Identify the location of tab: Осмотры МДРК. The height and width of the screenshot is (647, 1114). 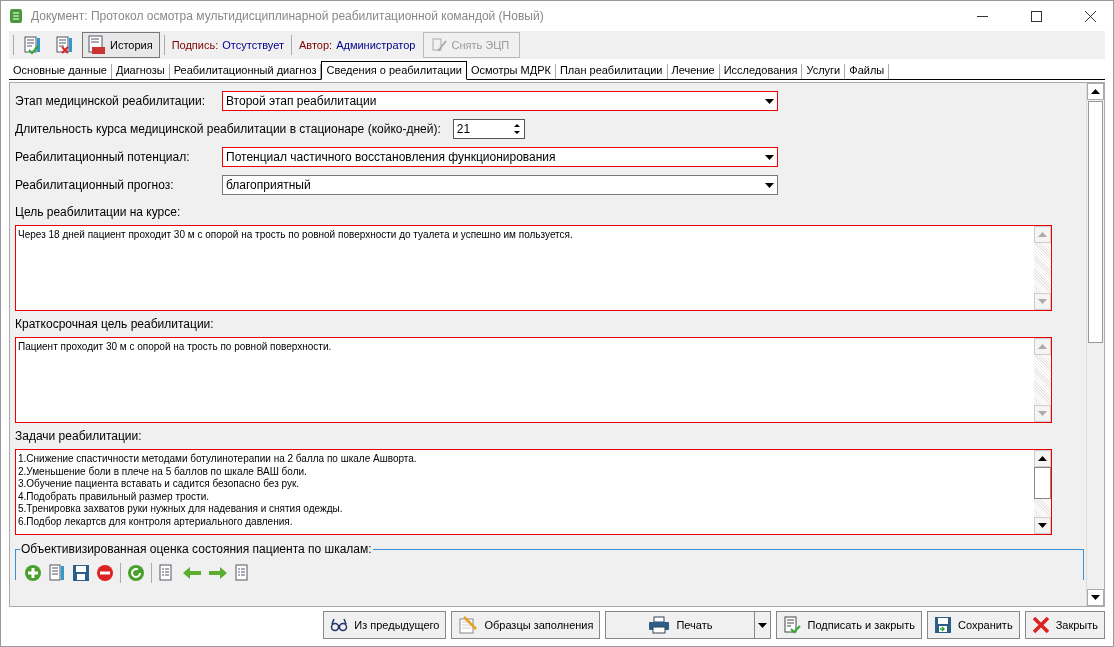
(511, 71).